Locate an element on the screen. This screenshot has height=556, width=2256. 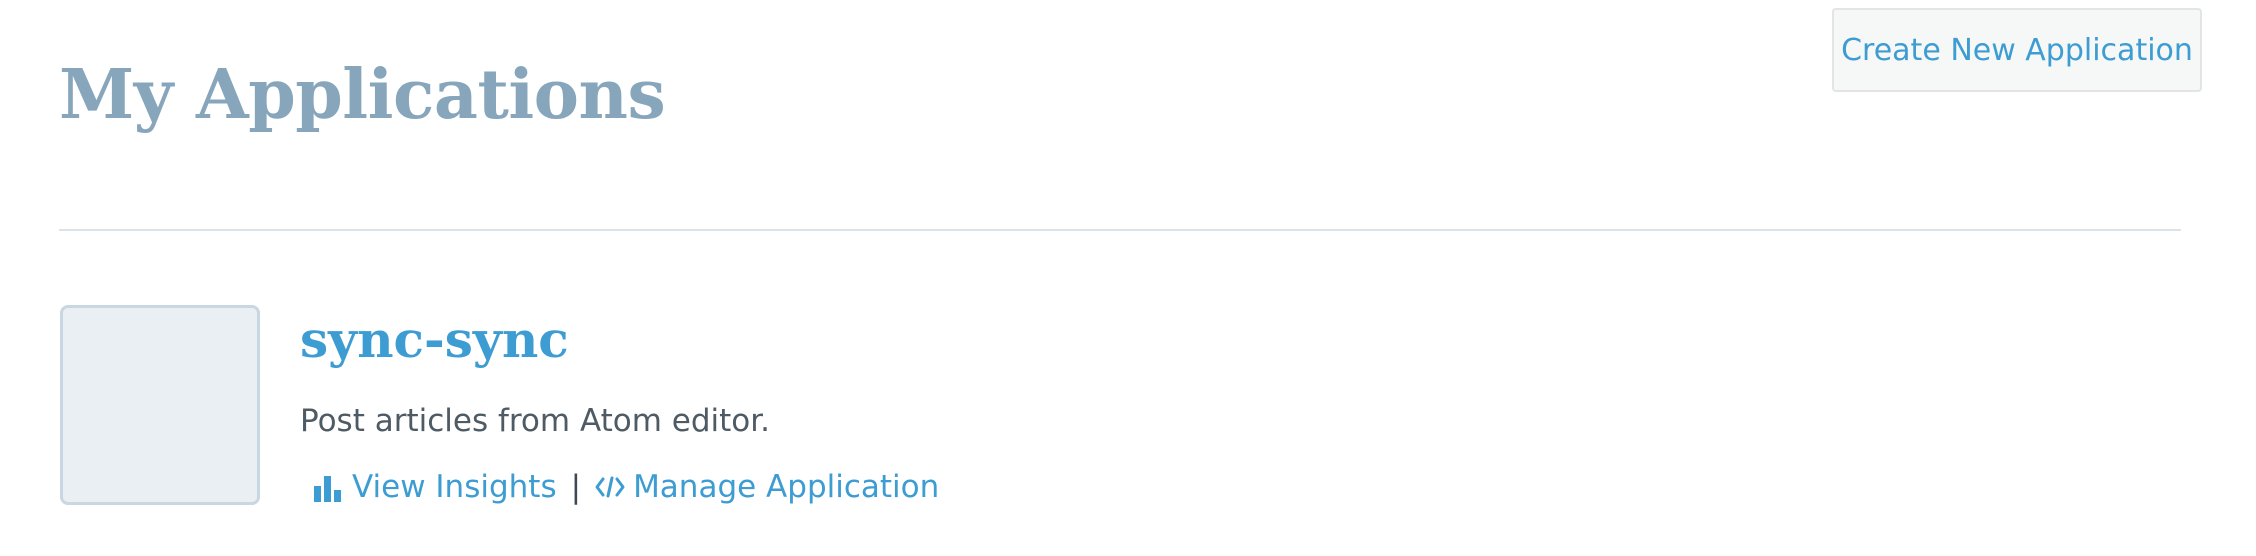
application-description: Post articles from Atom editor. is located at coordinates (535, 421).